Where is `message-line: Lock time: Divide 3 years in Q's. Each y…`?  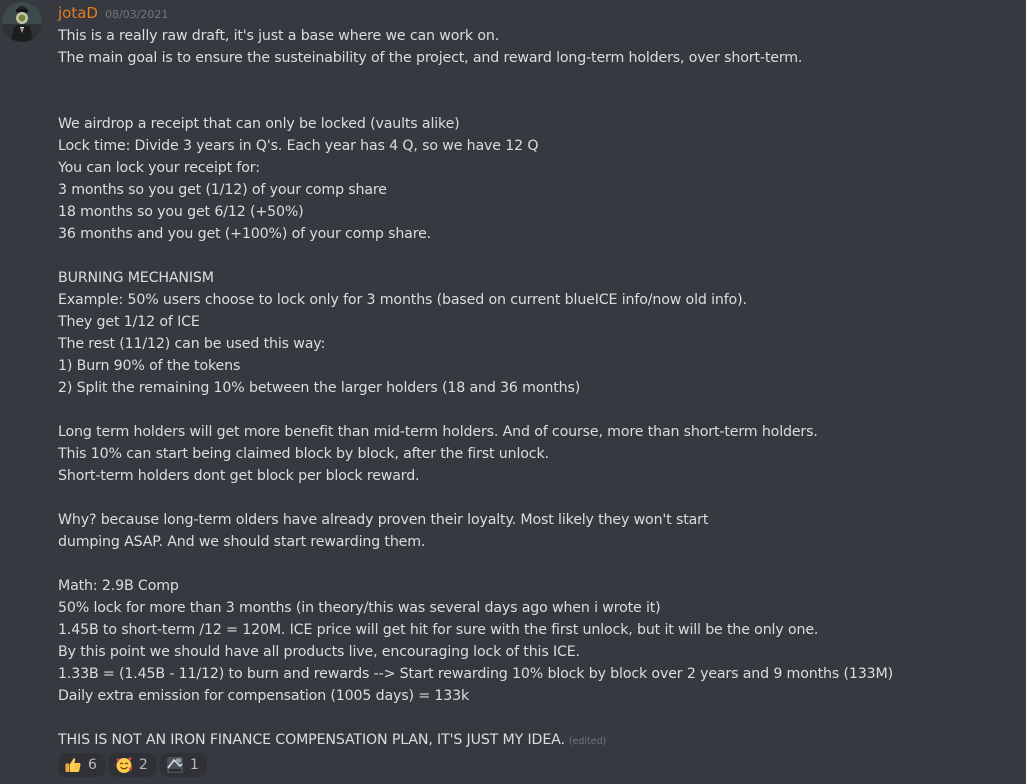
message-line: Lock time: Divide 3 years in Q's. Each y… is located at coordinates (298, 146).